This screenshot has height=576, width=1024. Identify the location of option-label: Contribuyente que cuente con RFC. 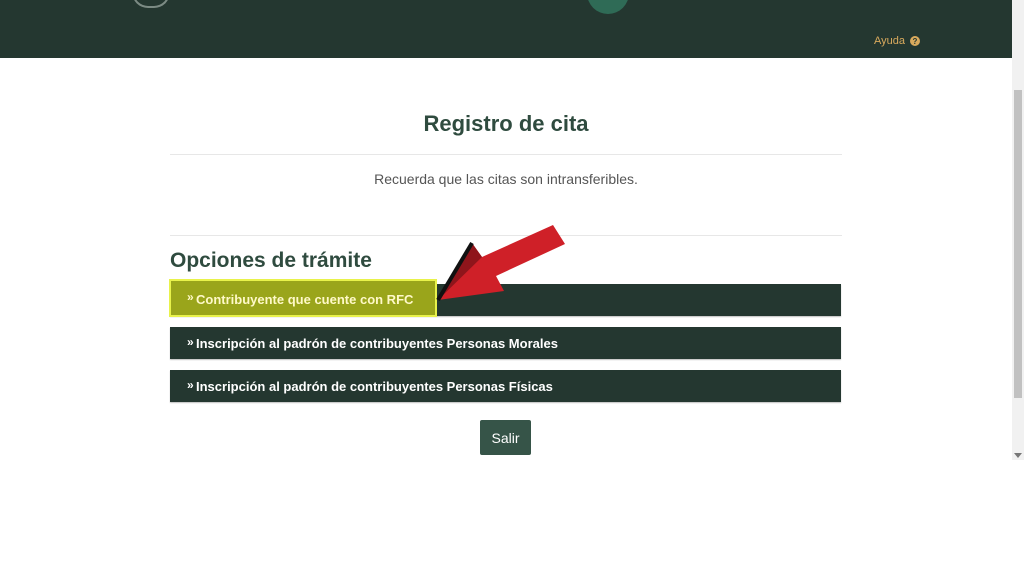
(305, 299).